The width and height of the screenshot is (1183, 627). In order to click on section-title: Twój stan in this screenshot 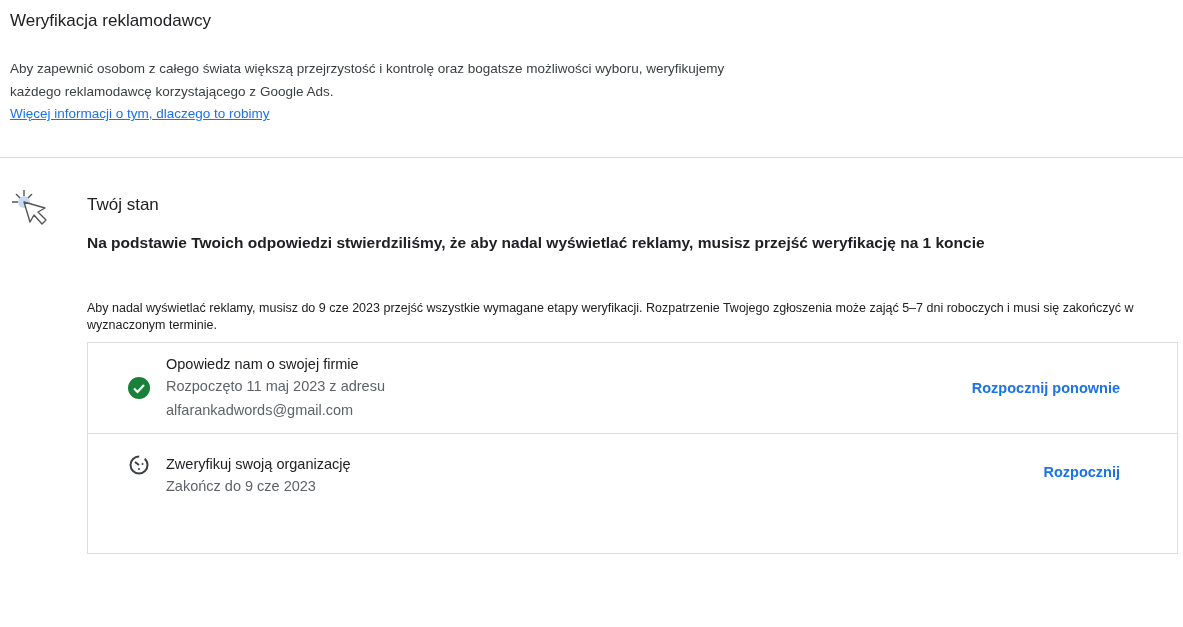, I will do `click(123, 205)`.